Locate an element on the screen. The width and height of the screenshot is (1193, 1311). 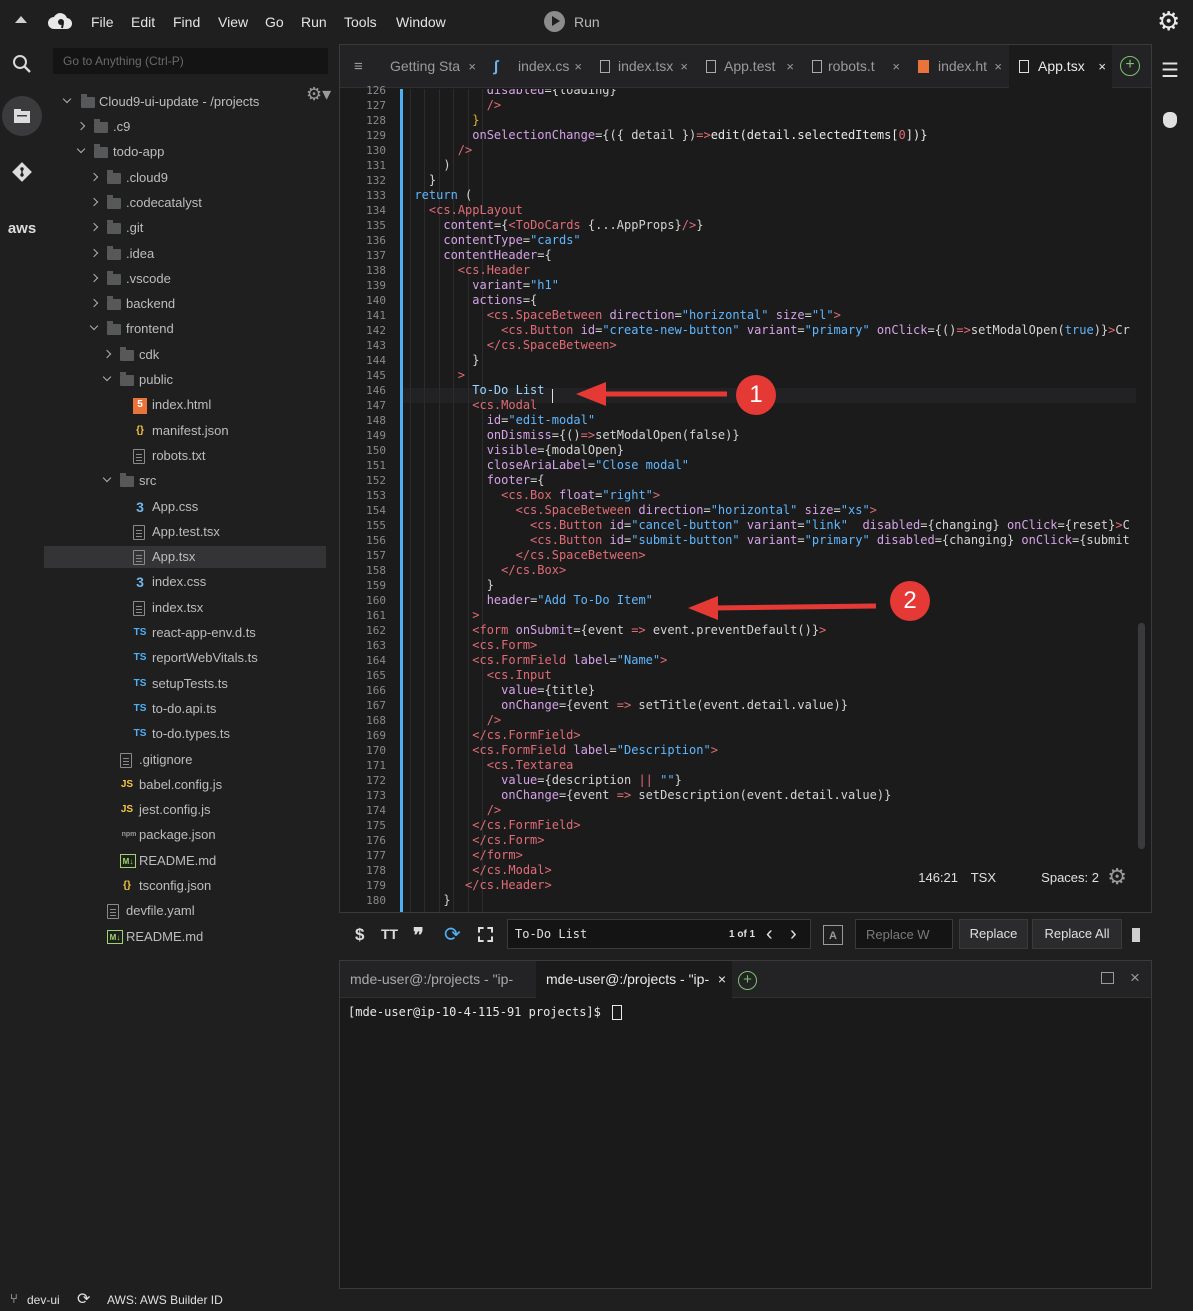
annotation-marker-2: 2 is located at coordinates (910, 601).